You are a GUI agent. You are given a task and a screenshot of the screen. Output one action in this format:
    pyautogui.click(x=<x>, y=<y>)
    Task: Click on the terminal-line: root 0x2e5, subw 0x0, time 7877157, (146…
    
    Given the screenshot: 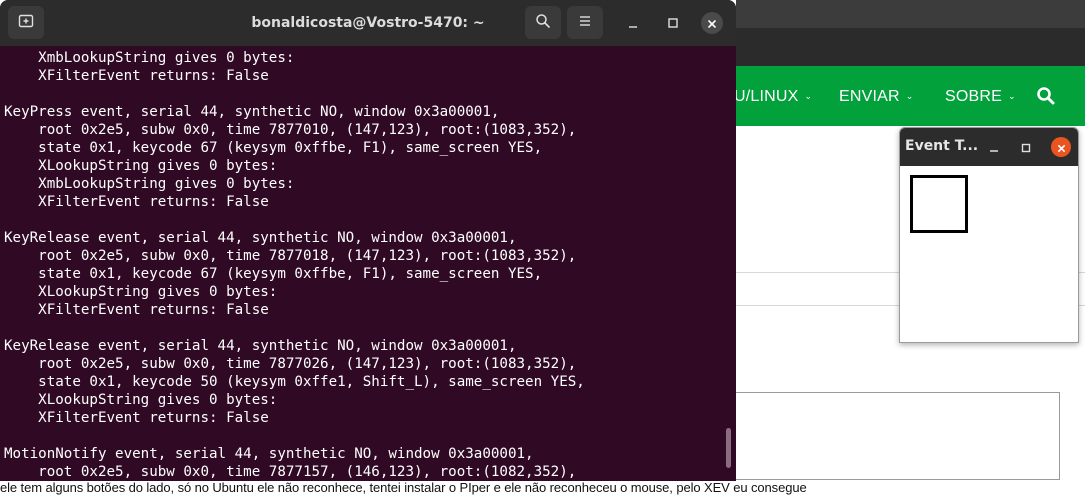 What is the action you would take?
    pyautogui.click(x=290, y=472)
    